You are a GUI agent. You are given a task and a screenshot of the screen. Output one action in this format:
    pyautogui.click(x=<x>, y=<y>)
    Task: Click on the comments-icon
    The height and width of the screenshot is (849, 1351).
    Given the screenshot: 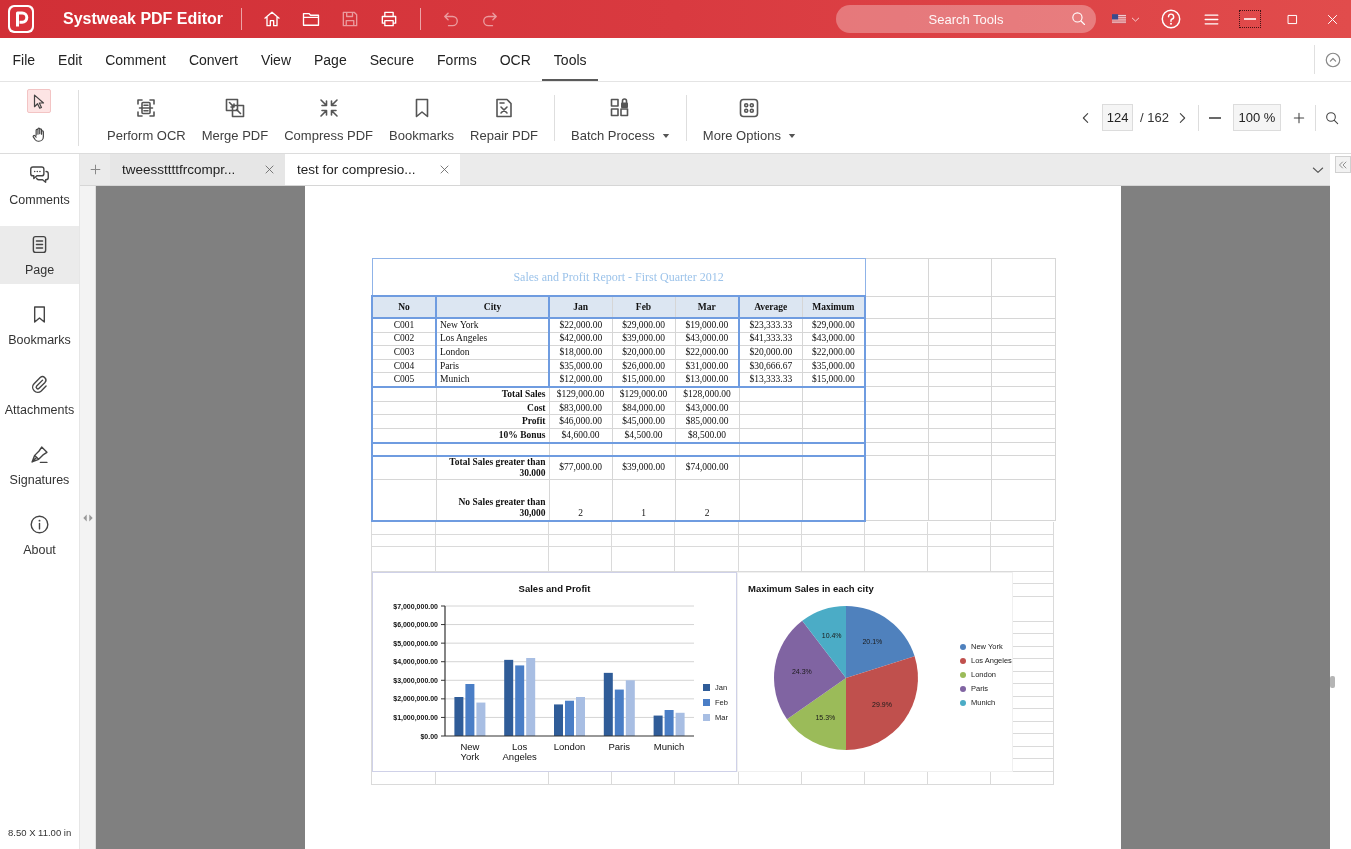 What is the action you would take?
    pyautogui.click(x=39, y=174)
    